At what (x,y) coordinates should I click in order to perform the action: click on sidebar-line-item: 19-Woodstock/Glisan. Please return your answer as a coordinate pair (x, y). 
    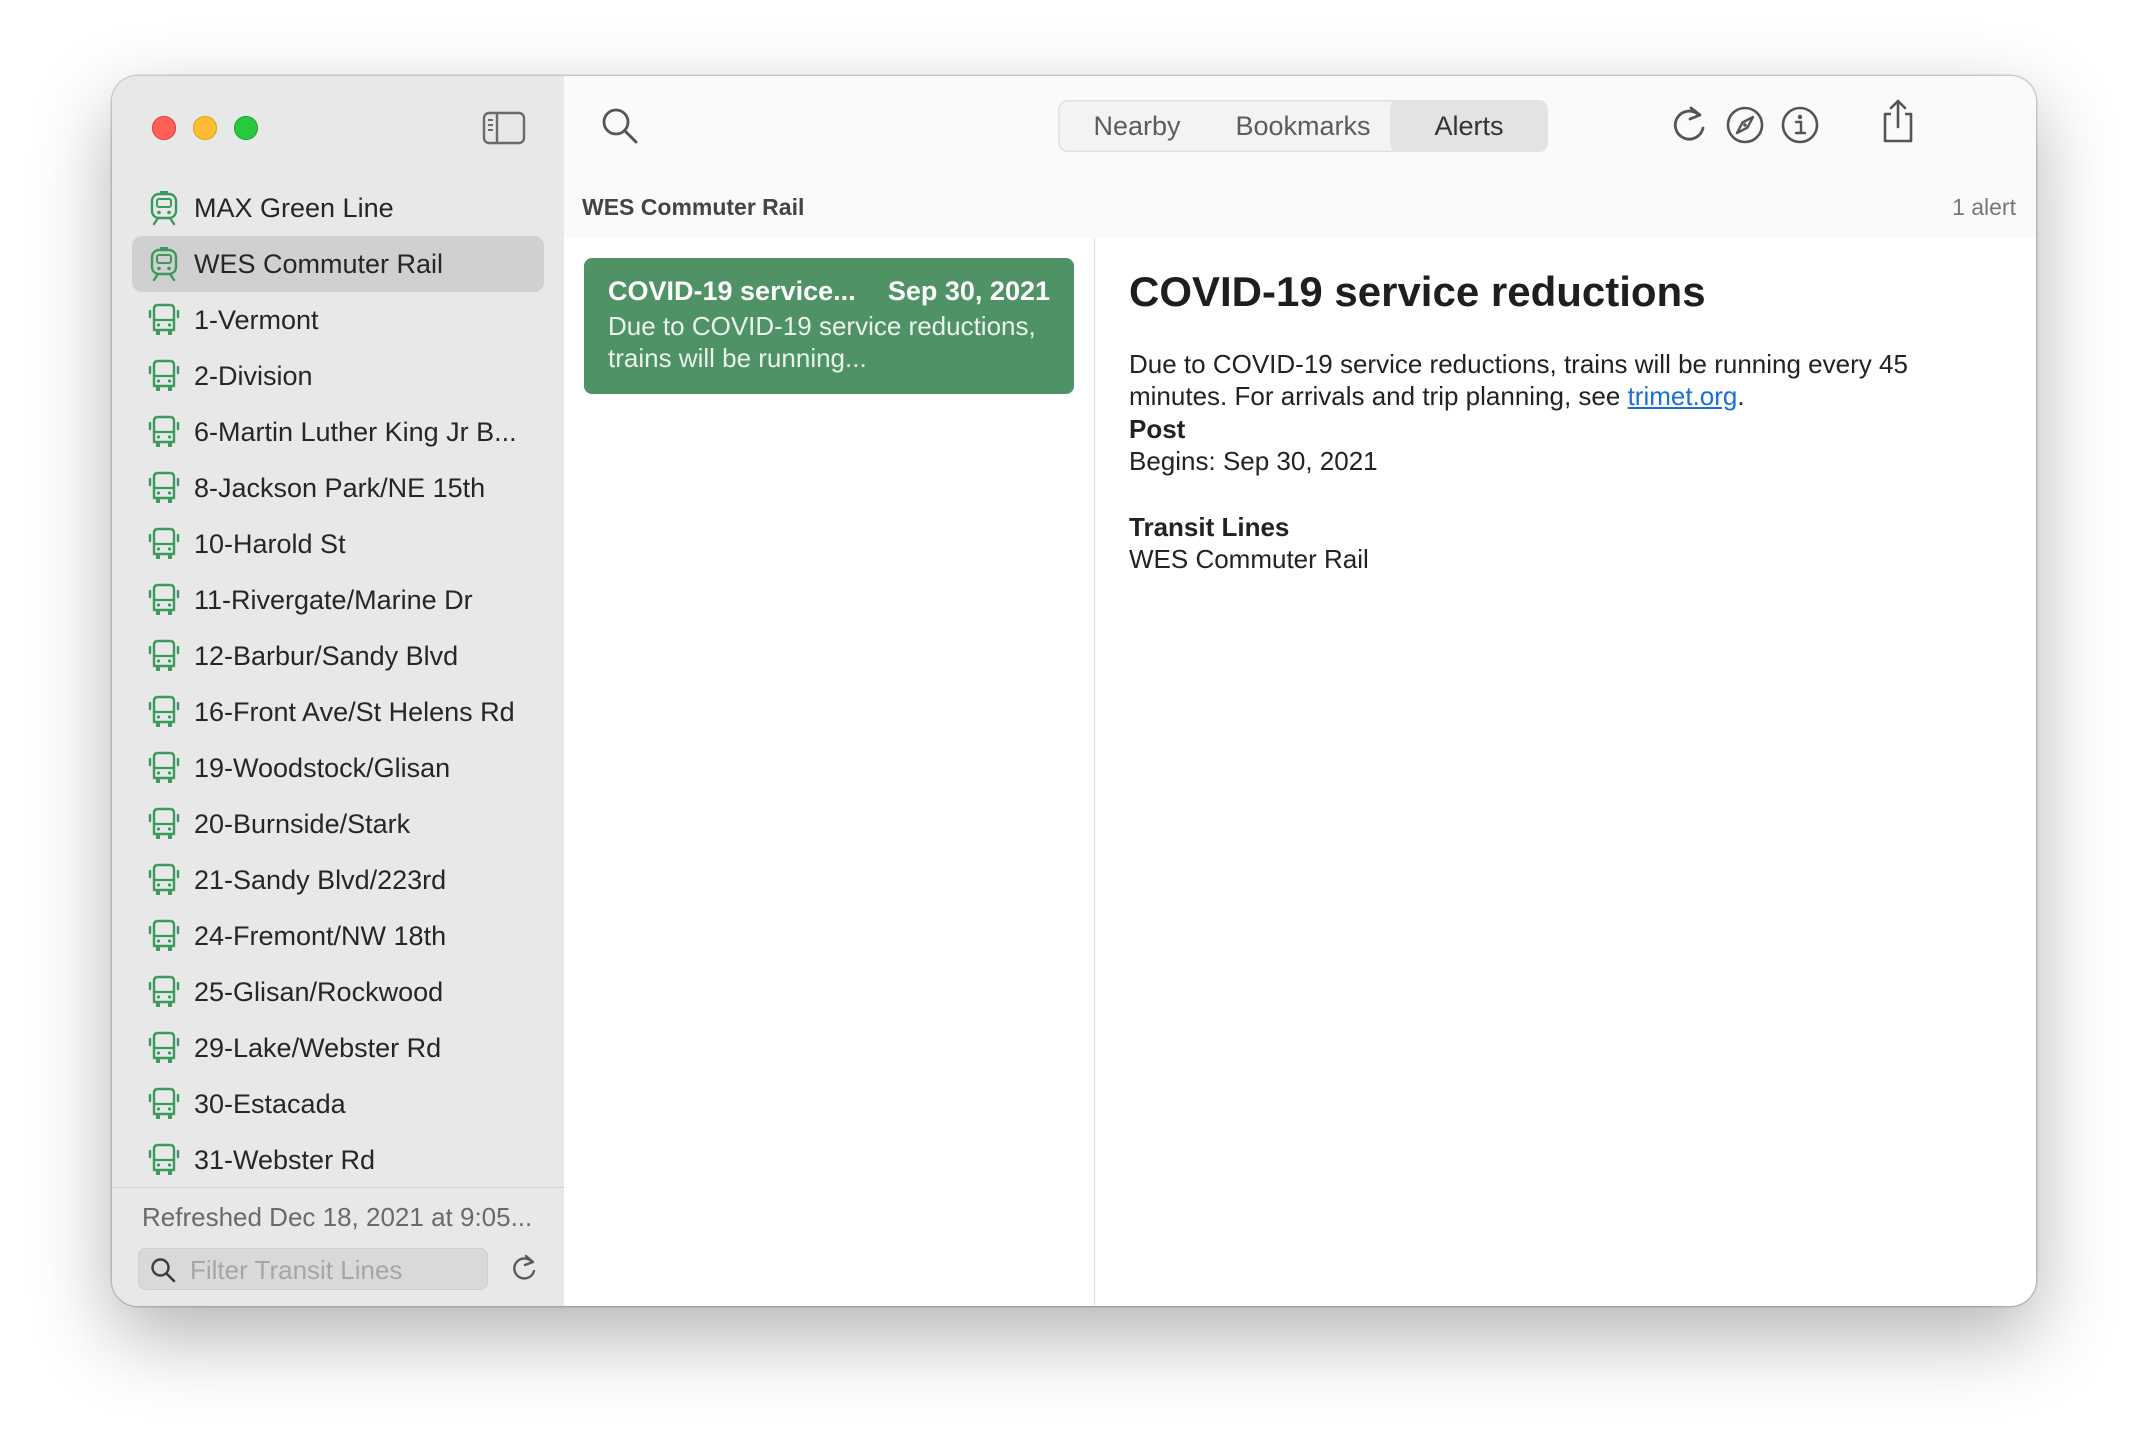
    Looking at the image, I should click on (338, 768).